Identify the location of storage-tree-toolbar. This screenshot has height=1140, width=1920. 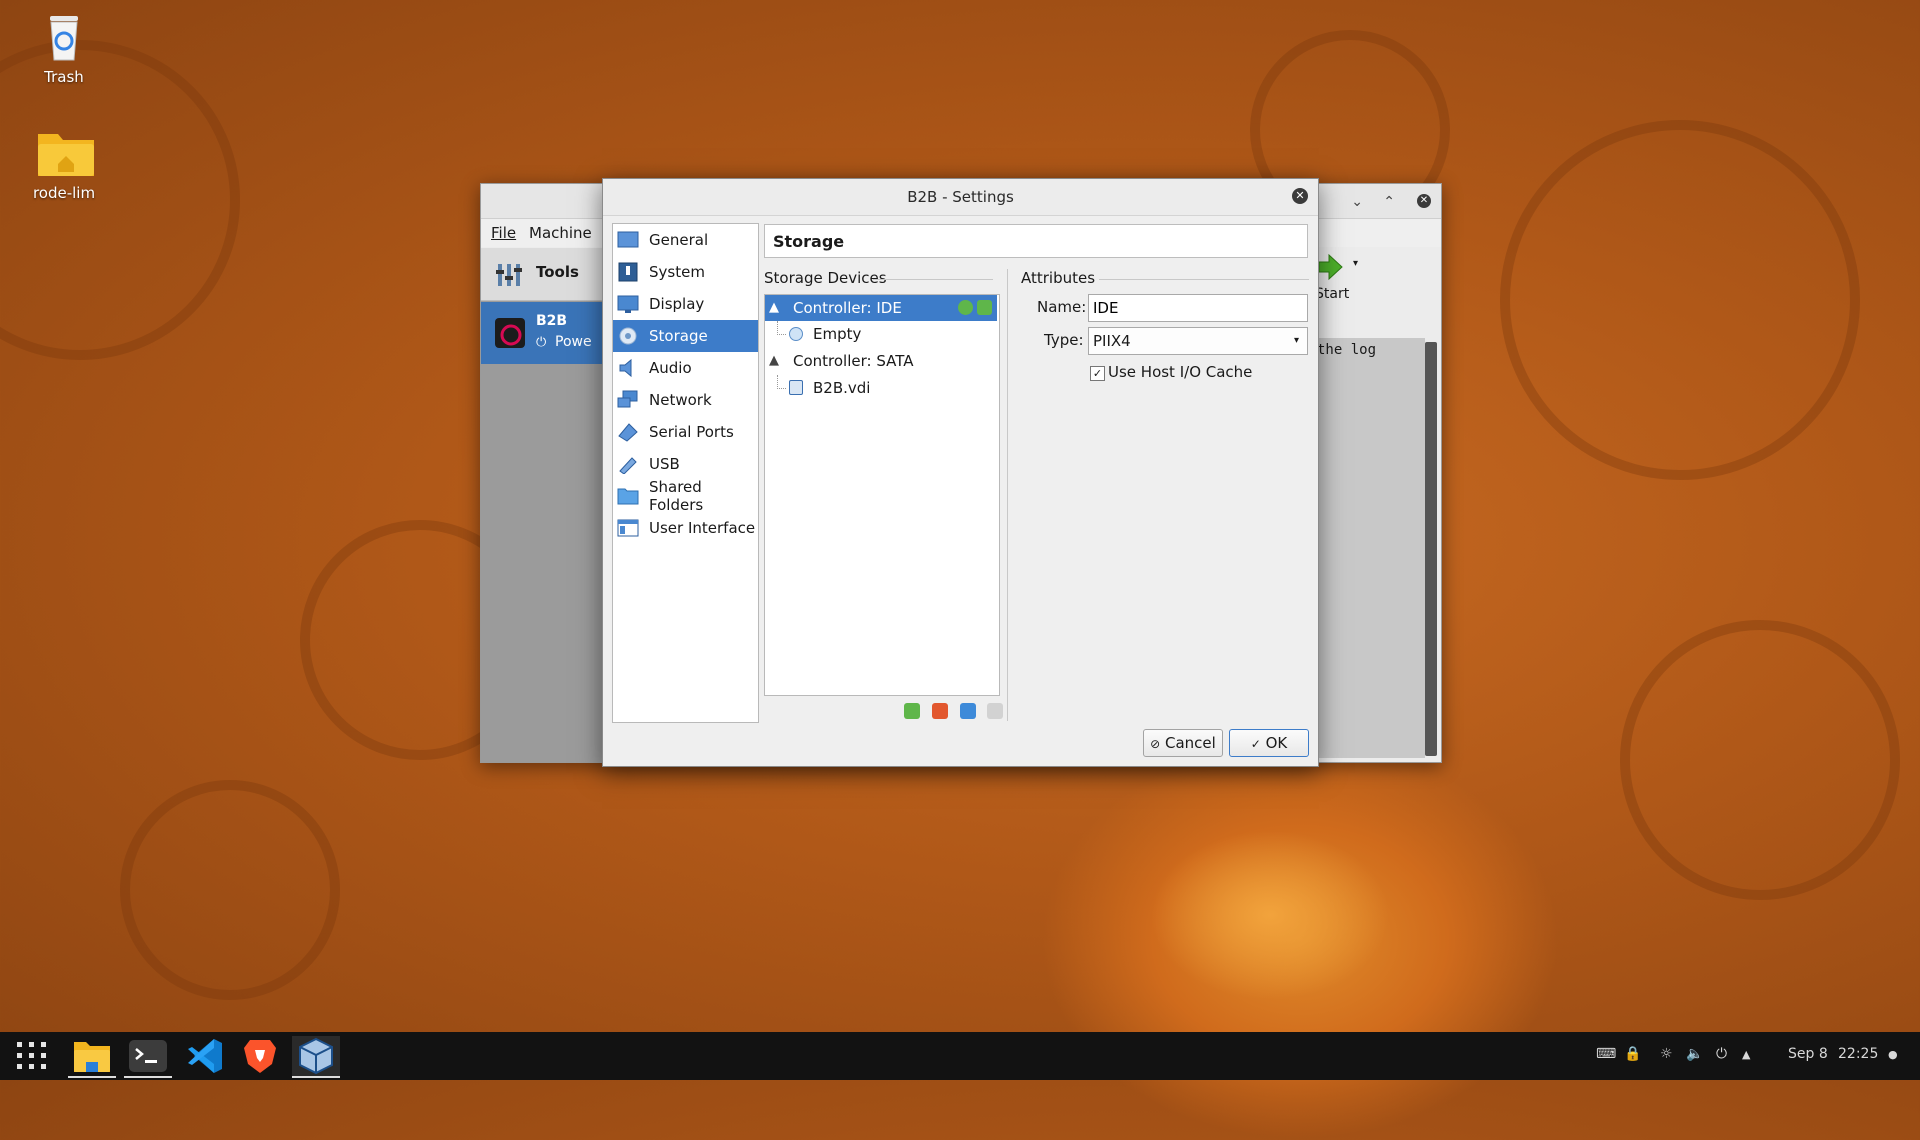
(950, 713).